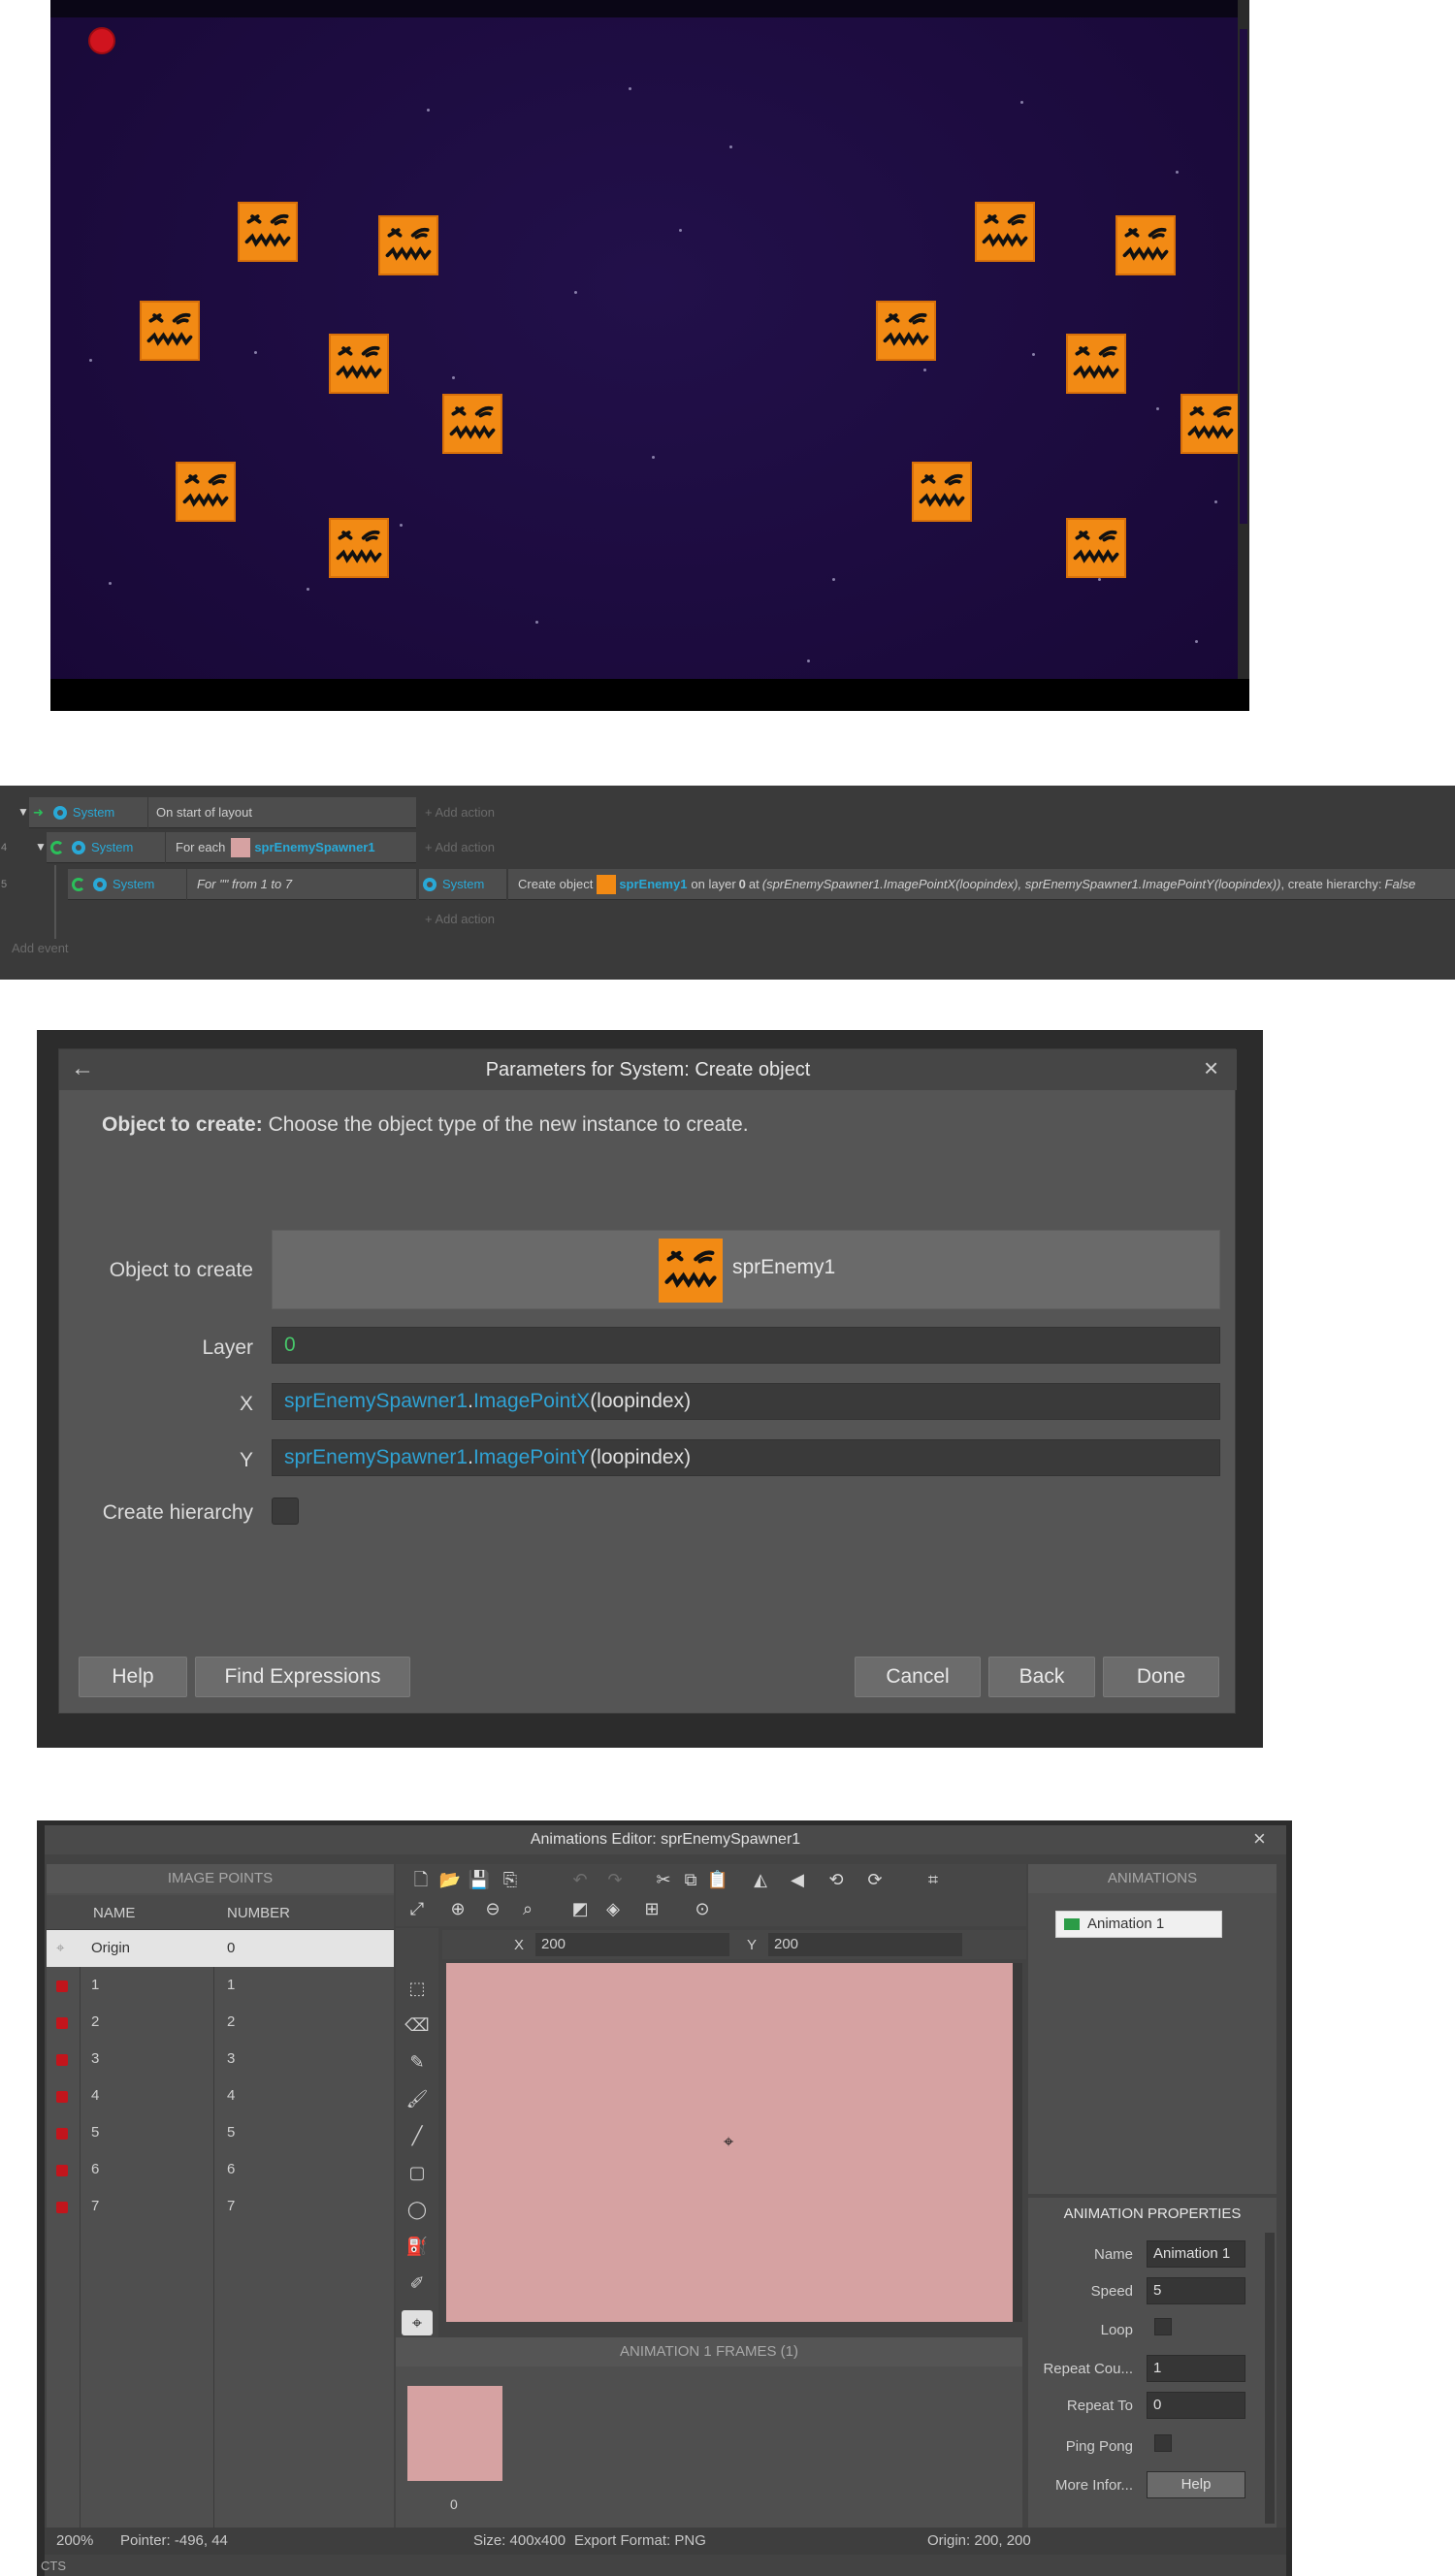 Image resolution: width=1455 pixels, height=2576 pixels. What do you see at coordinates (479, 1881) in the screenshot?
I see `save-icon: 💾` at bounding box center [479, 1881].